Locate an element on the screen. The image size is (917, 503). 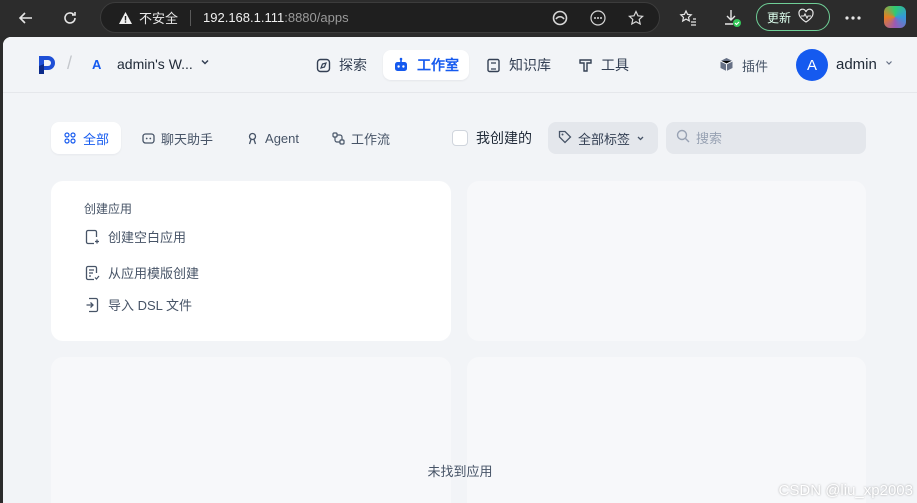
url-path: :8880/apps is located at coordinates (316, 17).